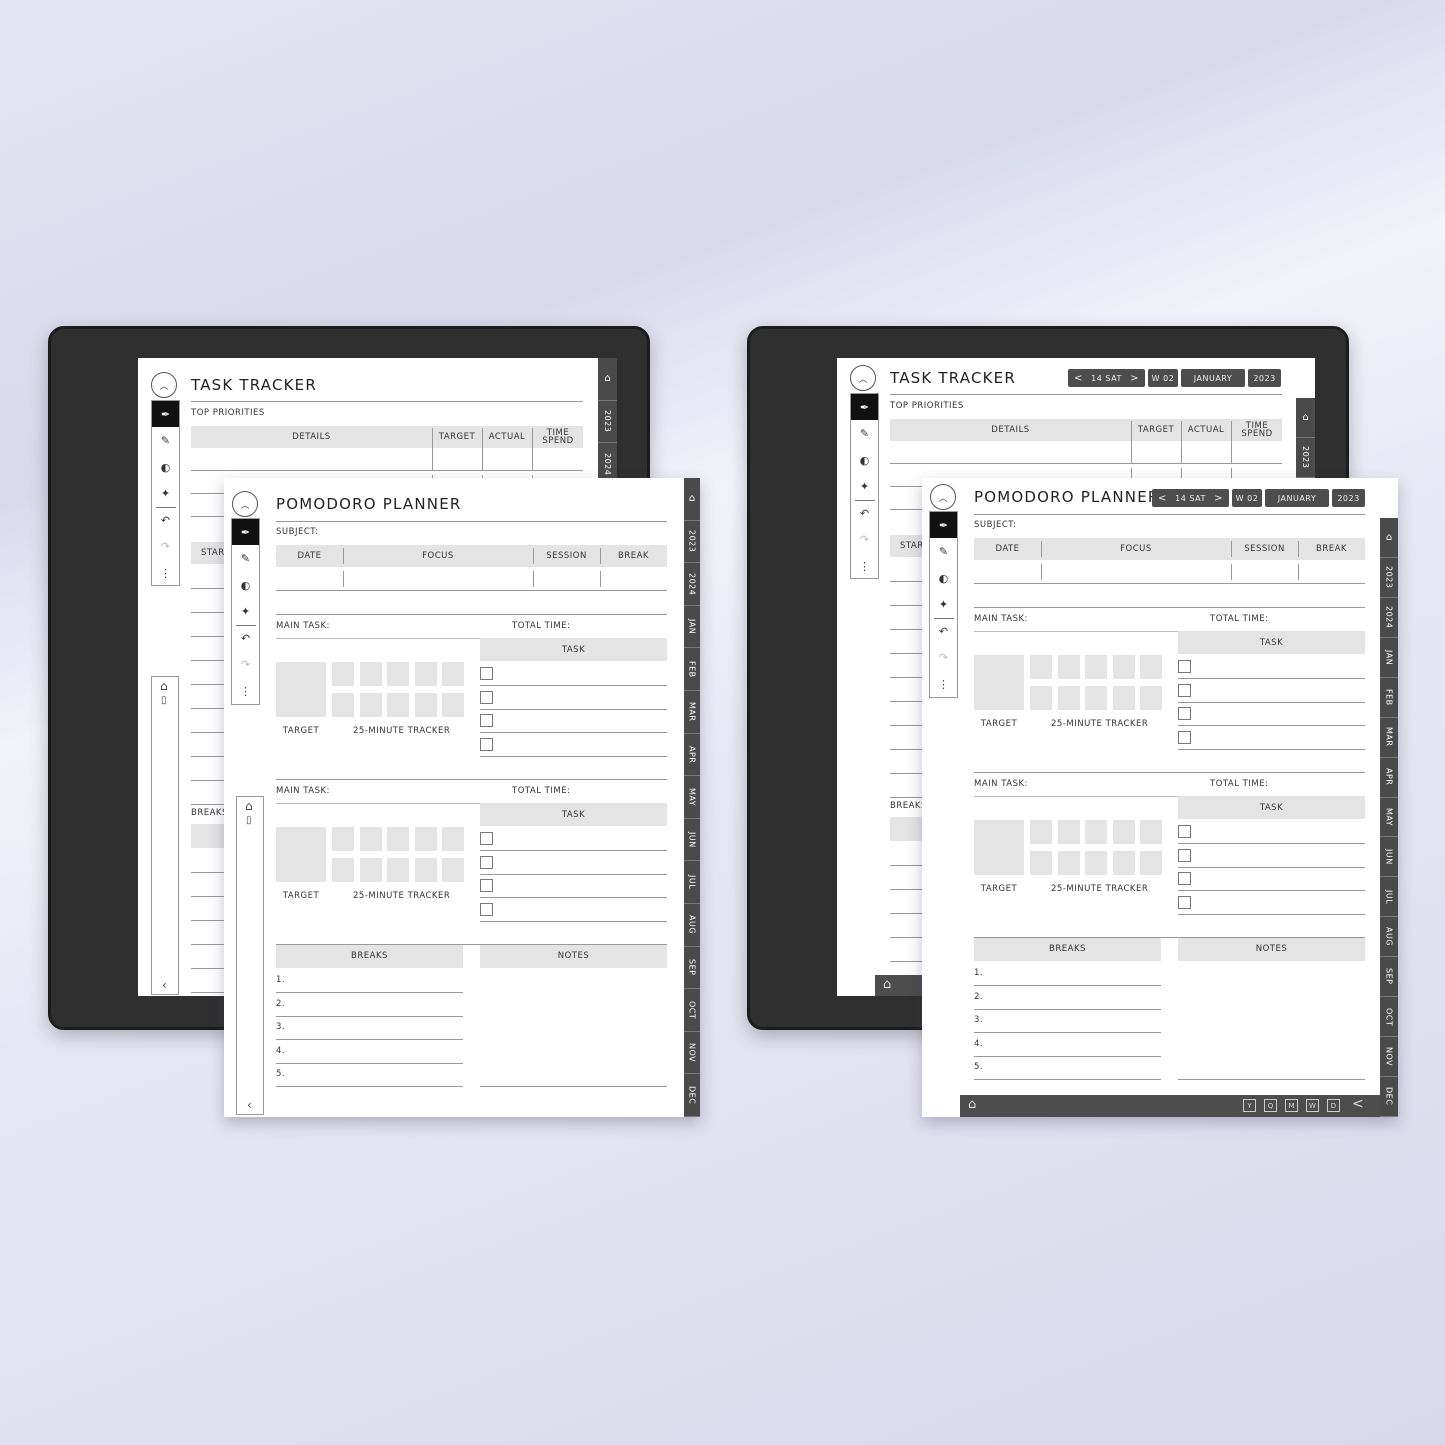 Image resolution: width=1445 pixels, height=1445 pixels. Describe the element at coordinates (1389, 977) in the screenshot. I see `tab-sep: SEP` at that location.